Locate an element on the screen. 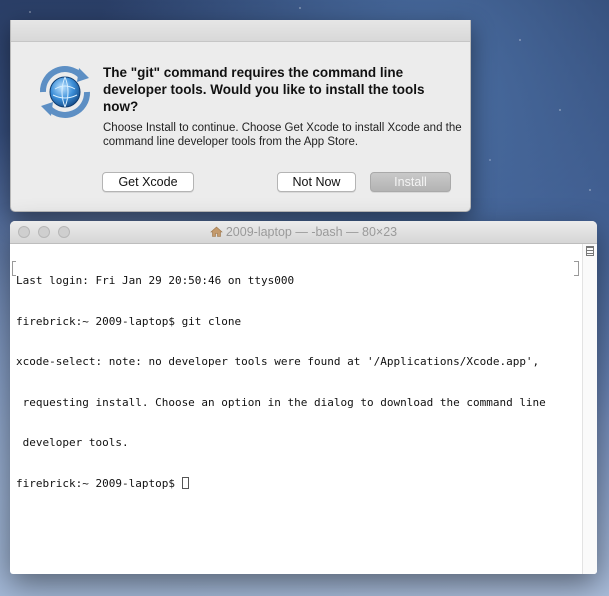 The width and height of the screenshot is (609, 596). not-now-button: Not Now is located at coordinates (316, 182).